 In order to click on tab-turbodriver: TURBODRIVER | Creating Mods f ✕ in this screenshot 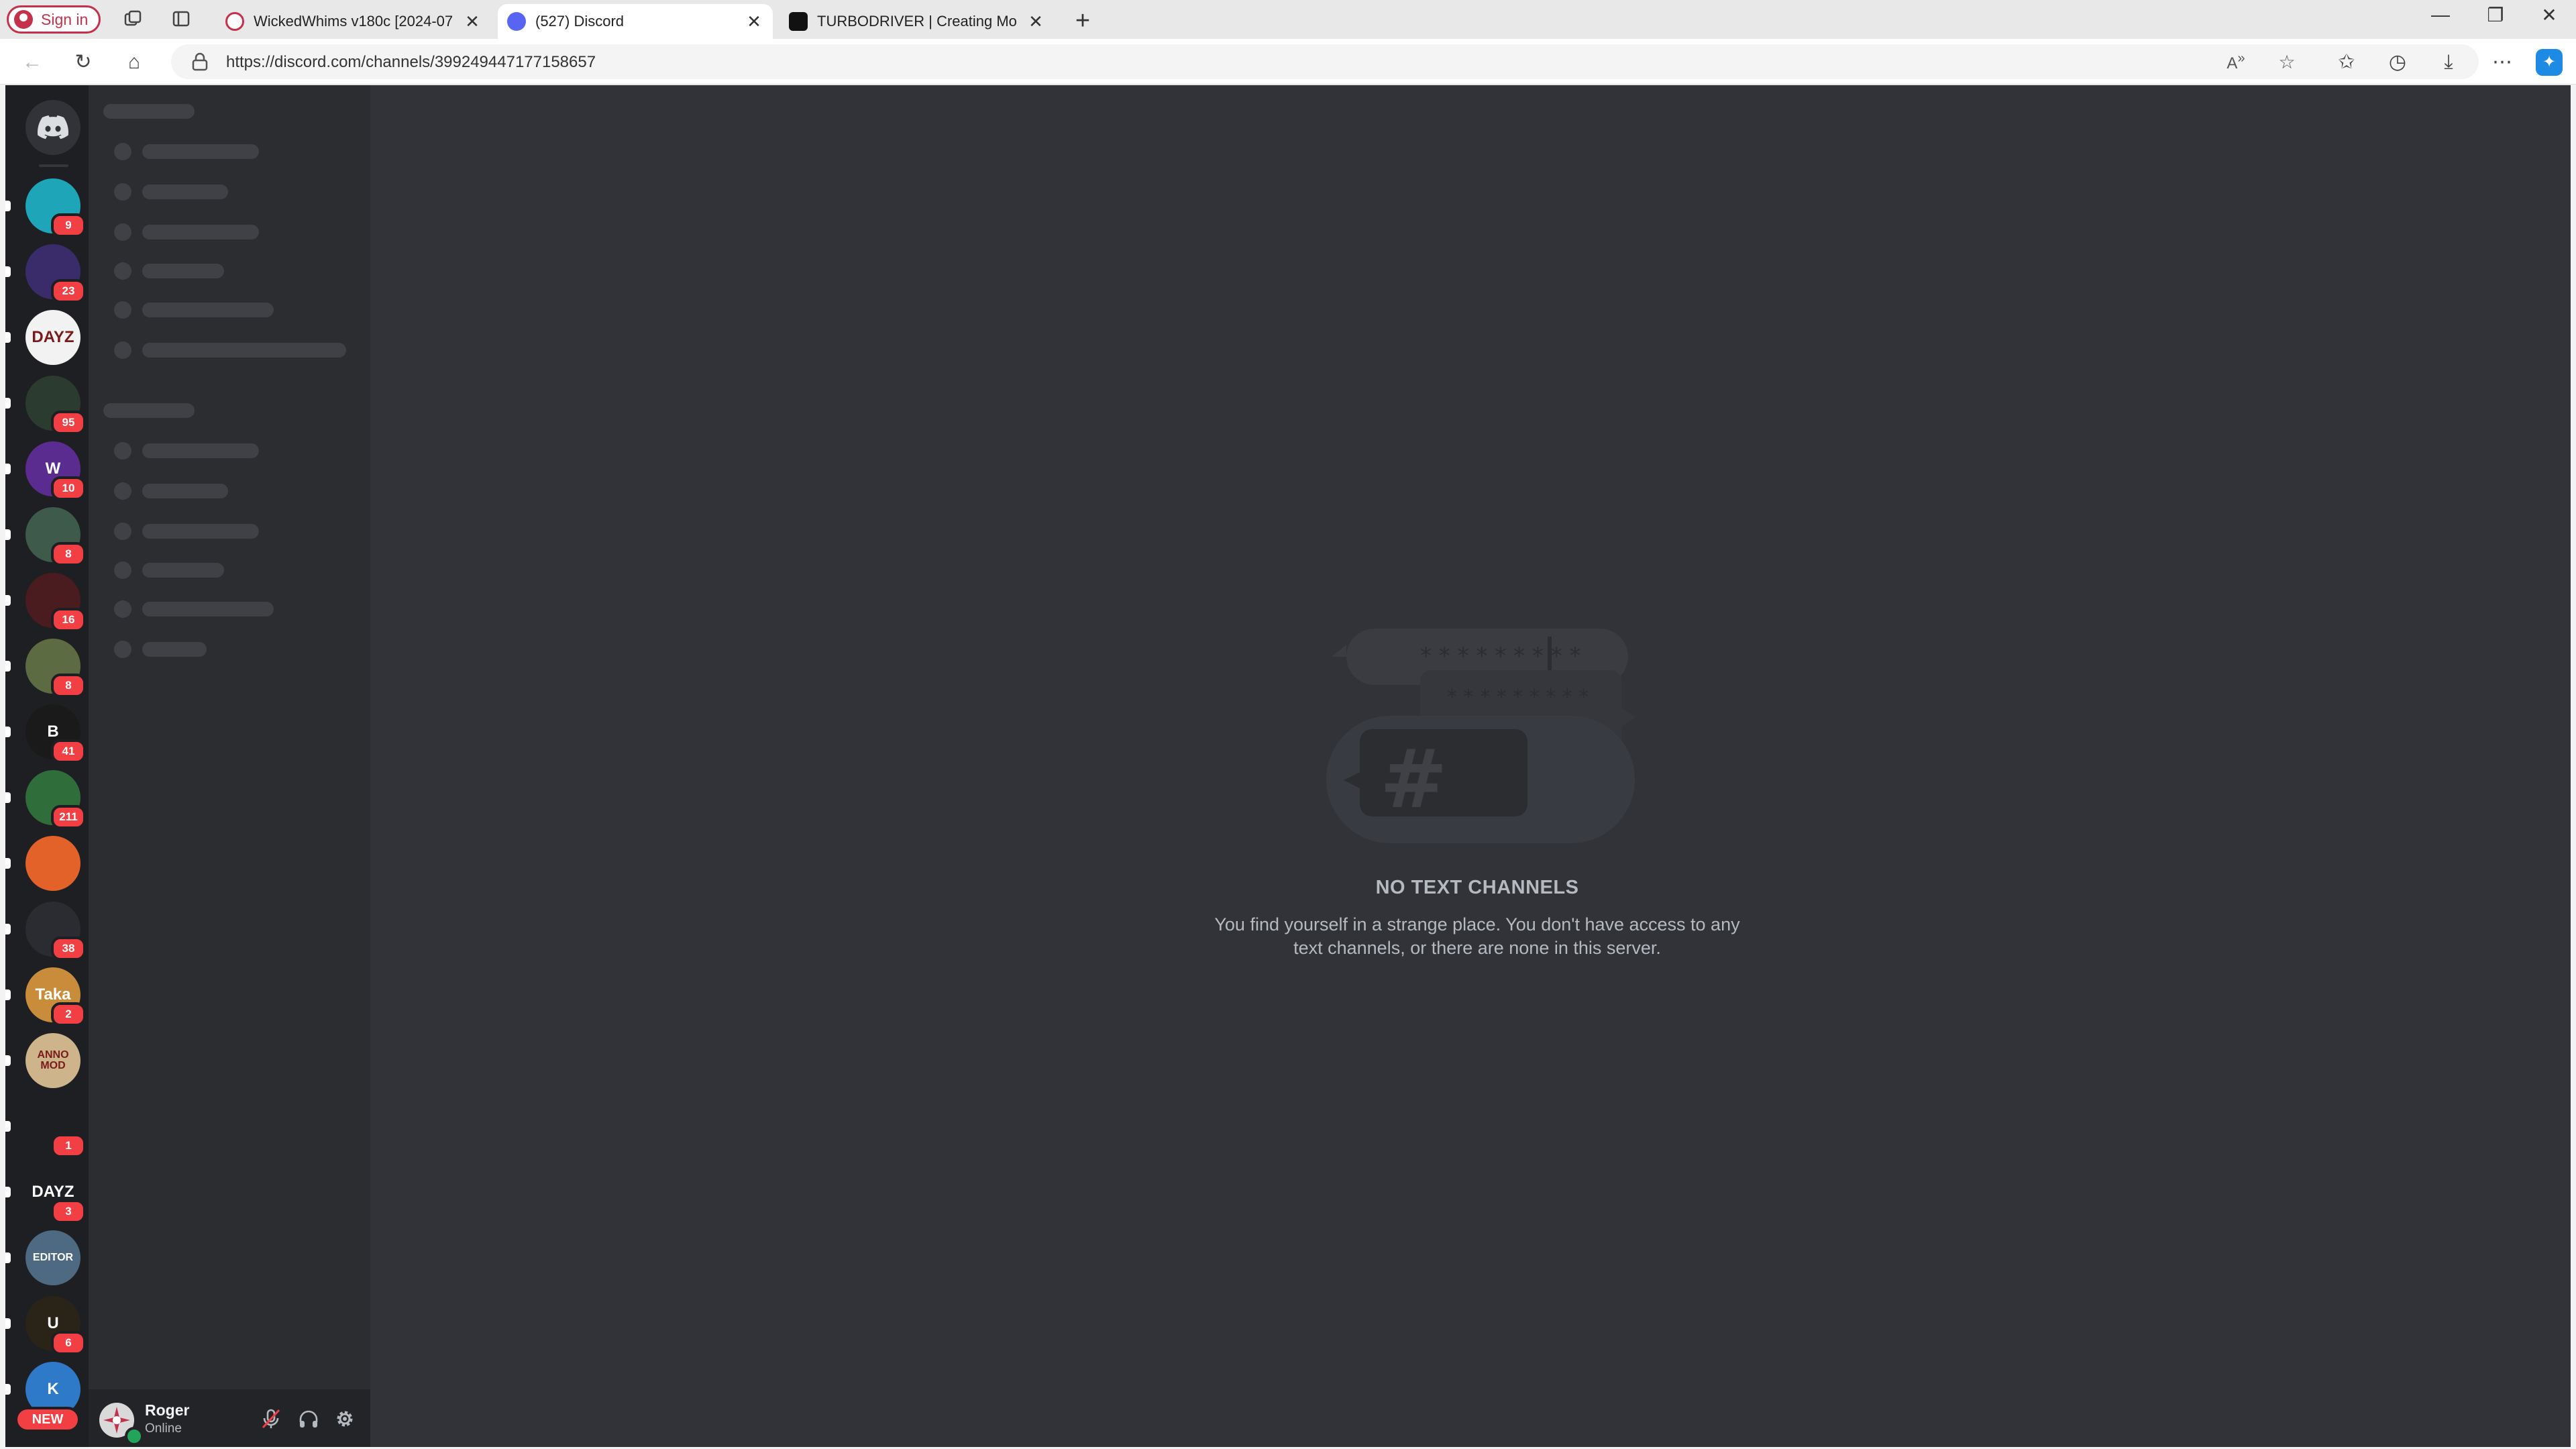, I will do `click(917, 21)`.